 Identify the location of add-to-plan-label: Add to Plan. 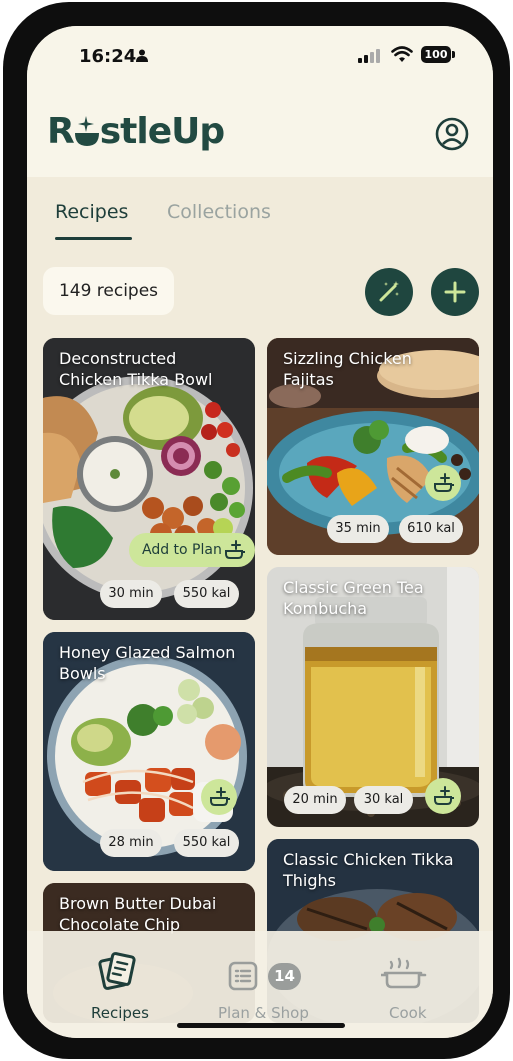
(182, 550).